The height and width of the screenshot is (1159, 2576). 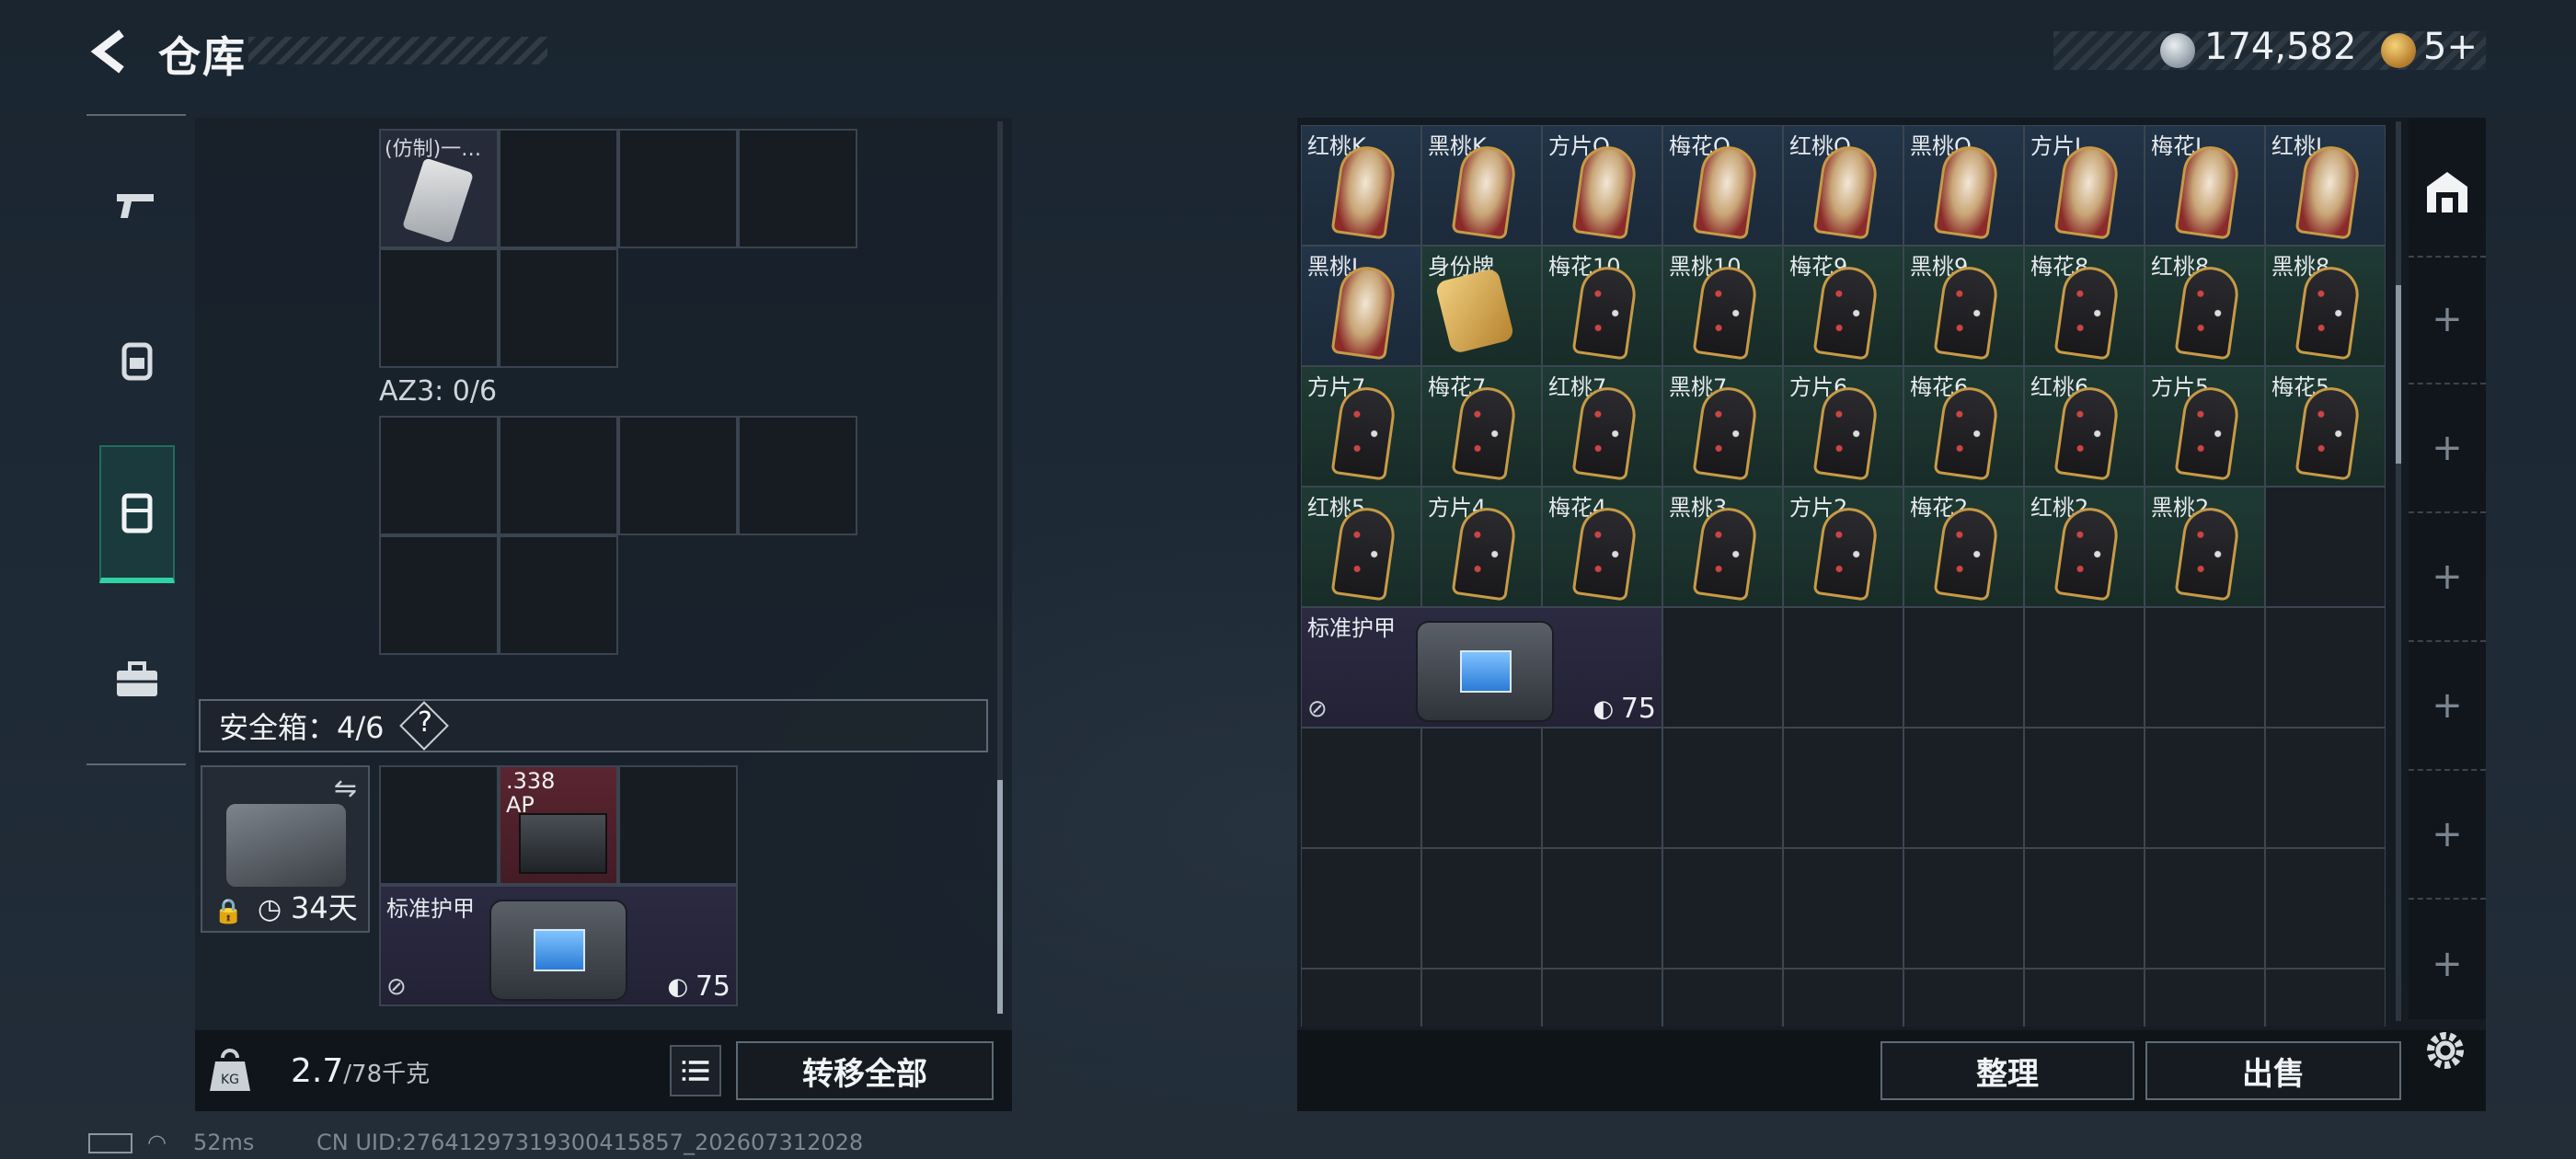 What do you see at coordinates (2325, 185) in the screenshot?
I see `storage-item: 红桃J` at bounding box center [2325, 185].